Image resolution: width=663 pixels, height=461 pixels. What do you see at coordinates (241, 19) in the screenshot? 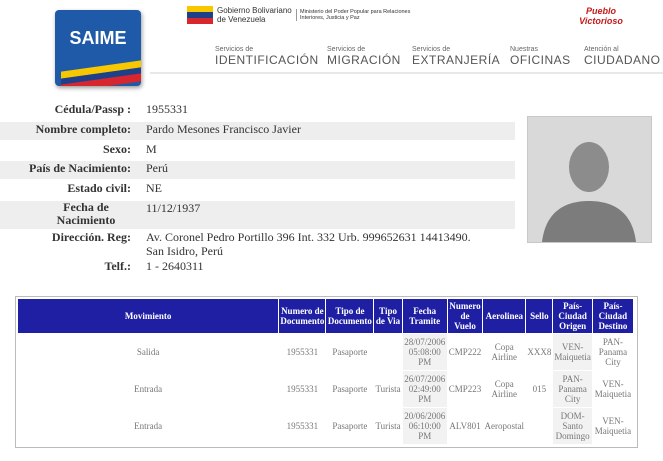
I see `gov-line2: de Venezuela` at bounding box center [241, 19].